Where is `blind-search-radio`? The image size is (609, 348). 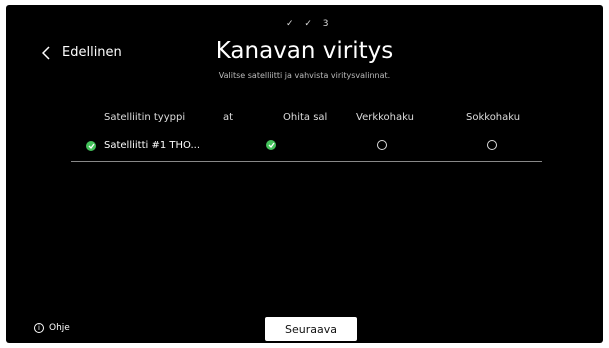
blind-search-radio is located at coordinates (492, 145).